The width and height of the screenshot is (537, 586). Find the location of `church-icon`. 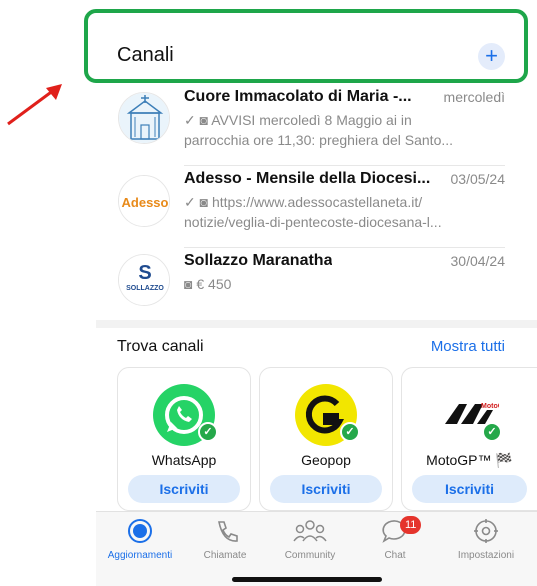

church-icon is located at coordinates (144, 118).